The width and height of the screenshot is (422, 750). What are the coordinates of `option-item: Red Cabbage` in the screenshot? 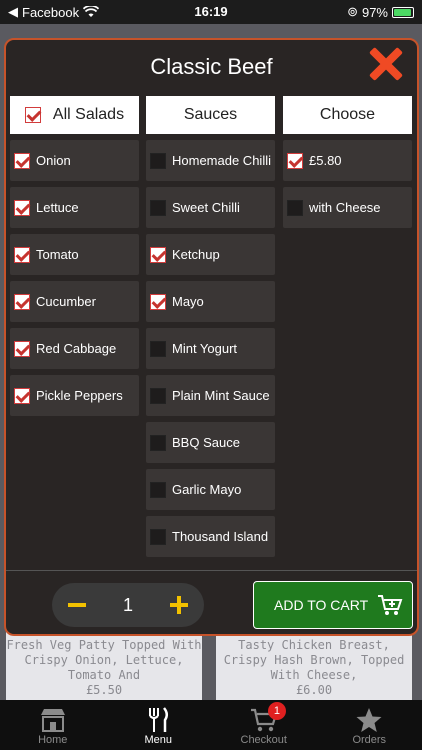 It's located at (74, 348).